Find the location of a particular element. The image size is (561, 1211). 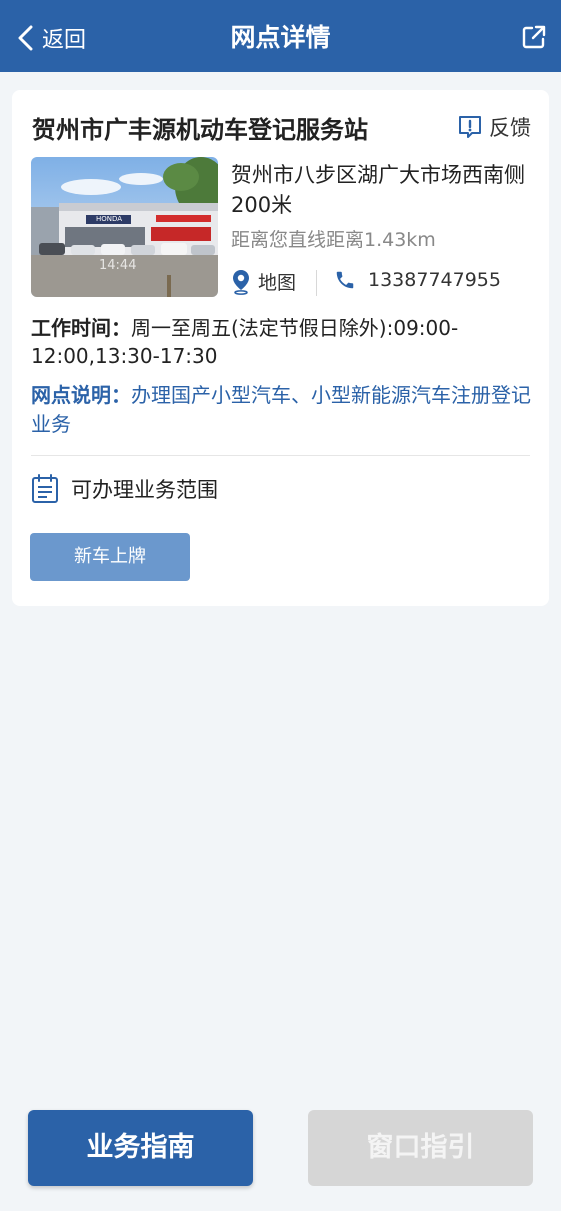

station-photo: HONDA 14:44 is located at coordinates (124, 227).